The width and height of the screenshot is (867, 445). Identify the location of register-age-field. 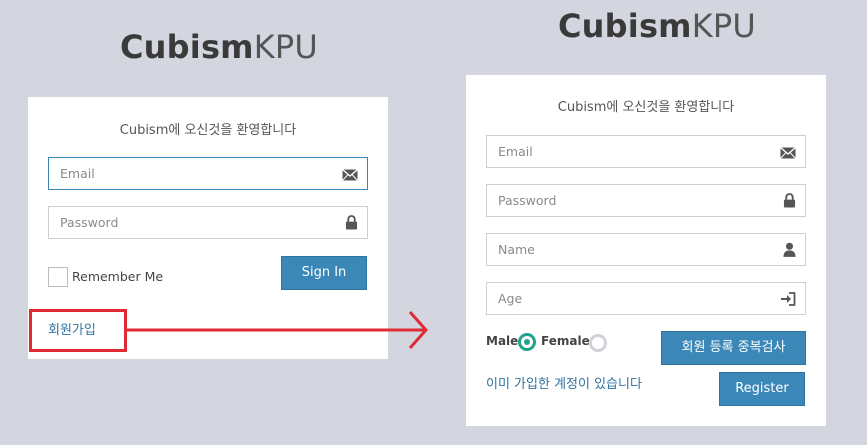
(646, 298).